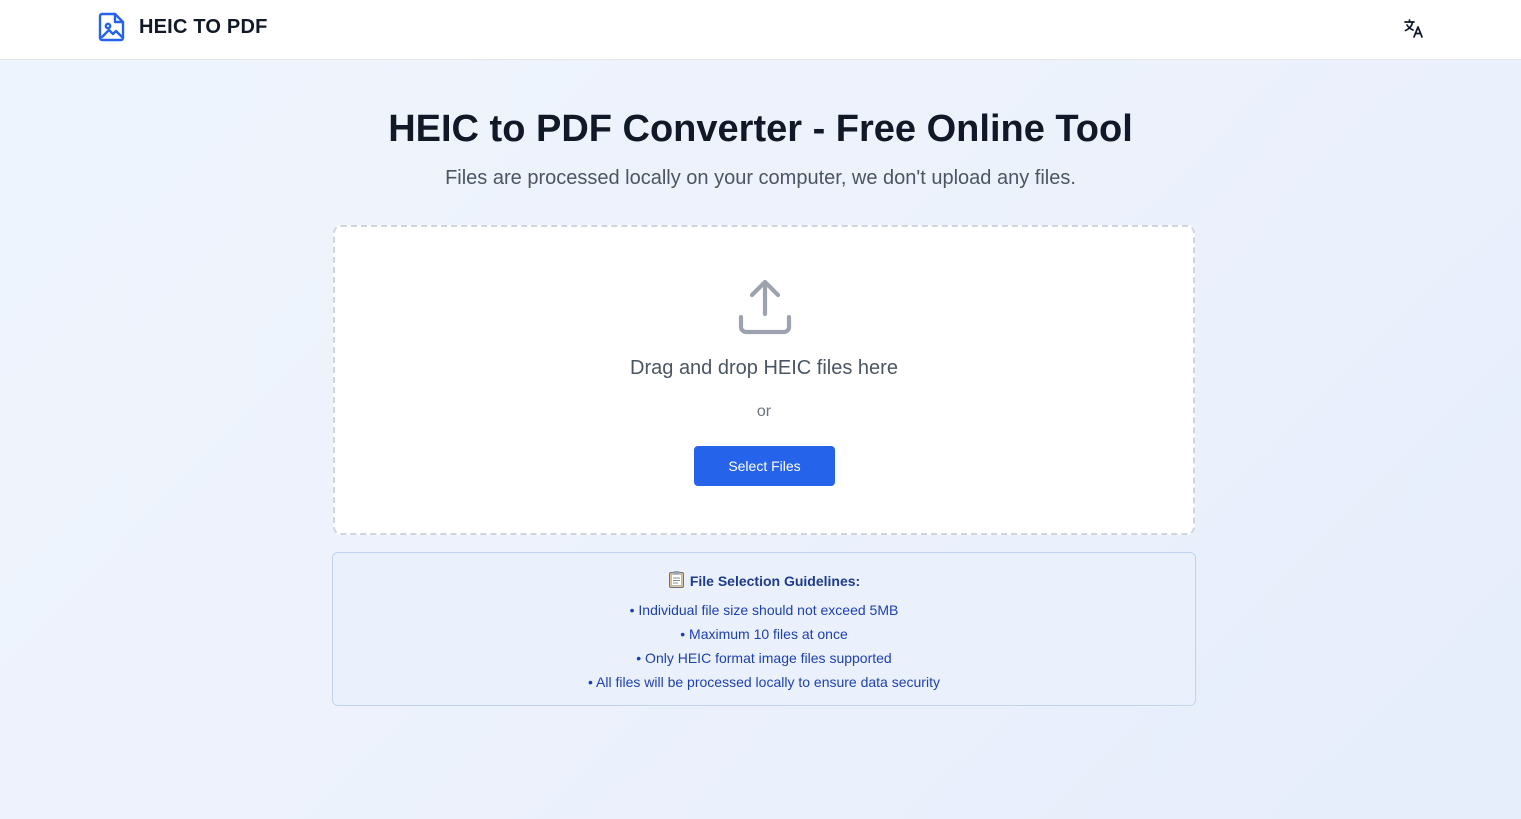  What do you see at coordinates (676, 581) in the screenshot?
I see `clipboard-icon` at bounding box center [676, 581].